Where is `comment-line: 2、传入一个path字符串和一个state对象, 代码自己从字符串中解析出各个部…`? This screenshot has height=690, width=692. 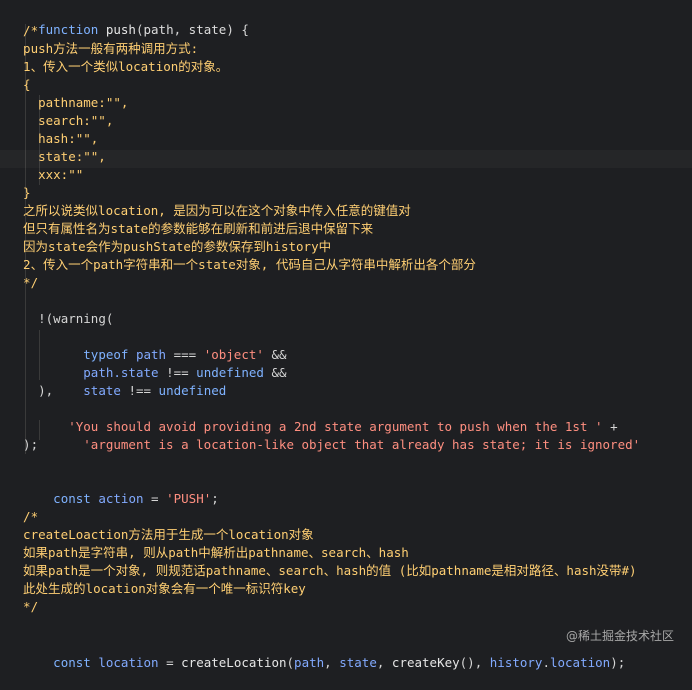
comment-line: 2、传入一个path字符串和一个state对象, 代码自己从字符串中解析出各个部… is located at coordinates (242, 264).